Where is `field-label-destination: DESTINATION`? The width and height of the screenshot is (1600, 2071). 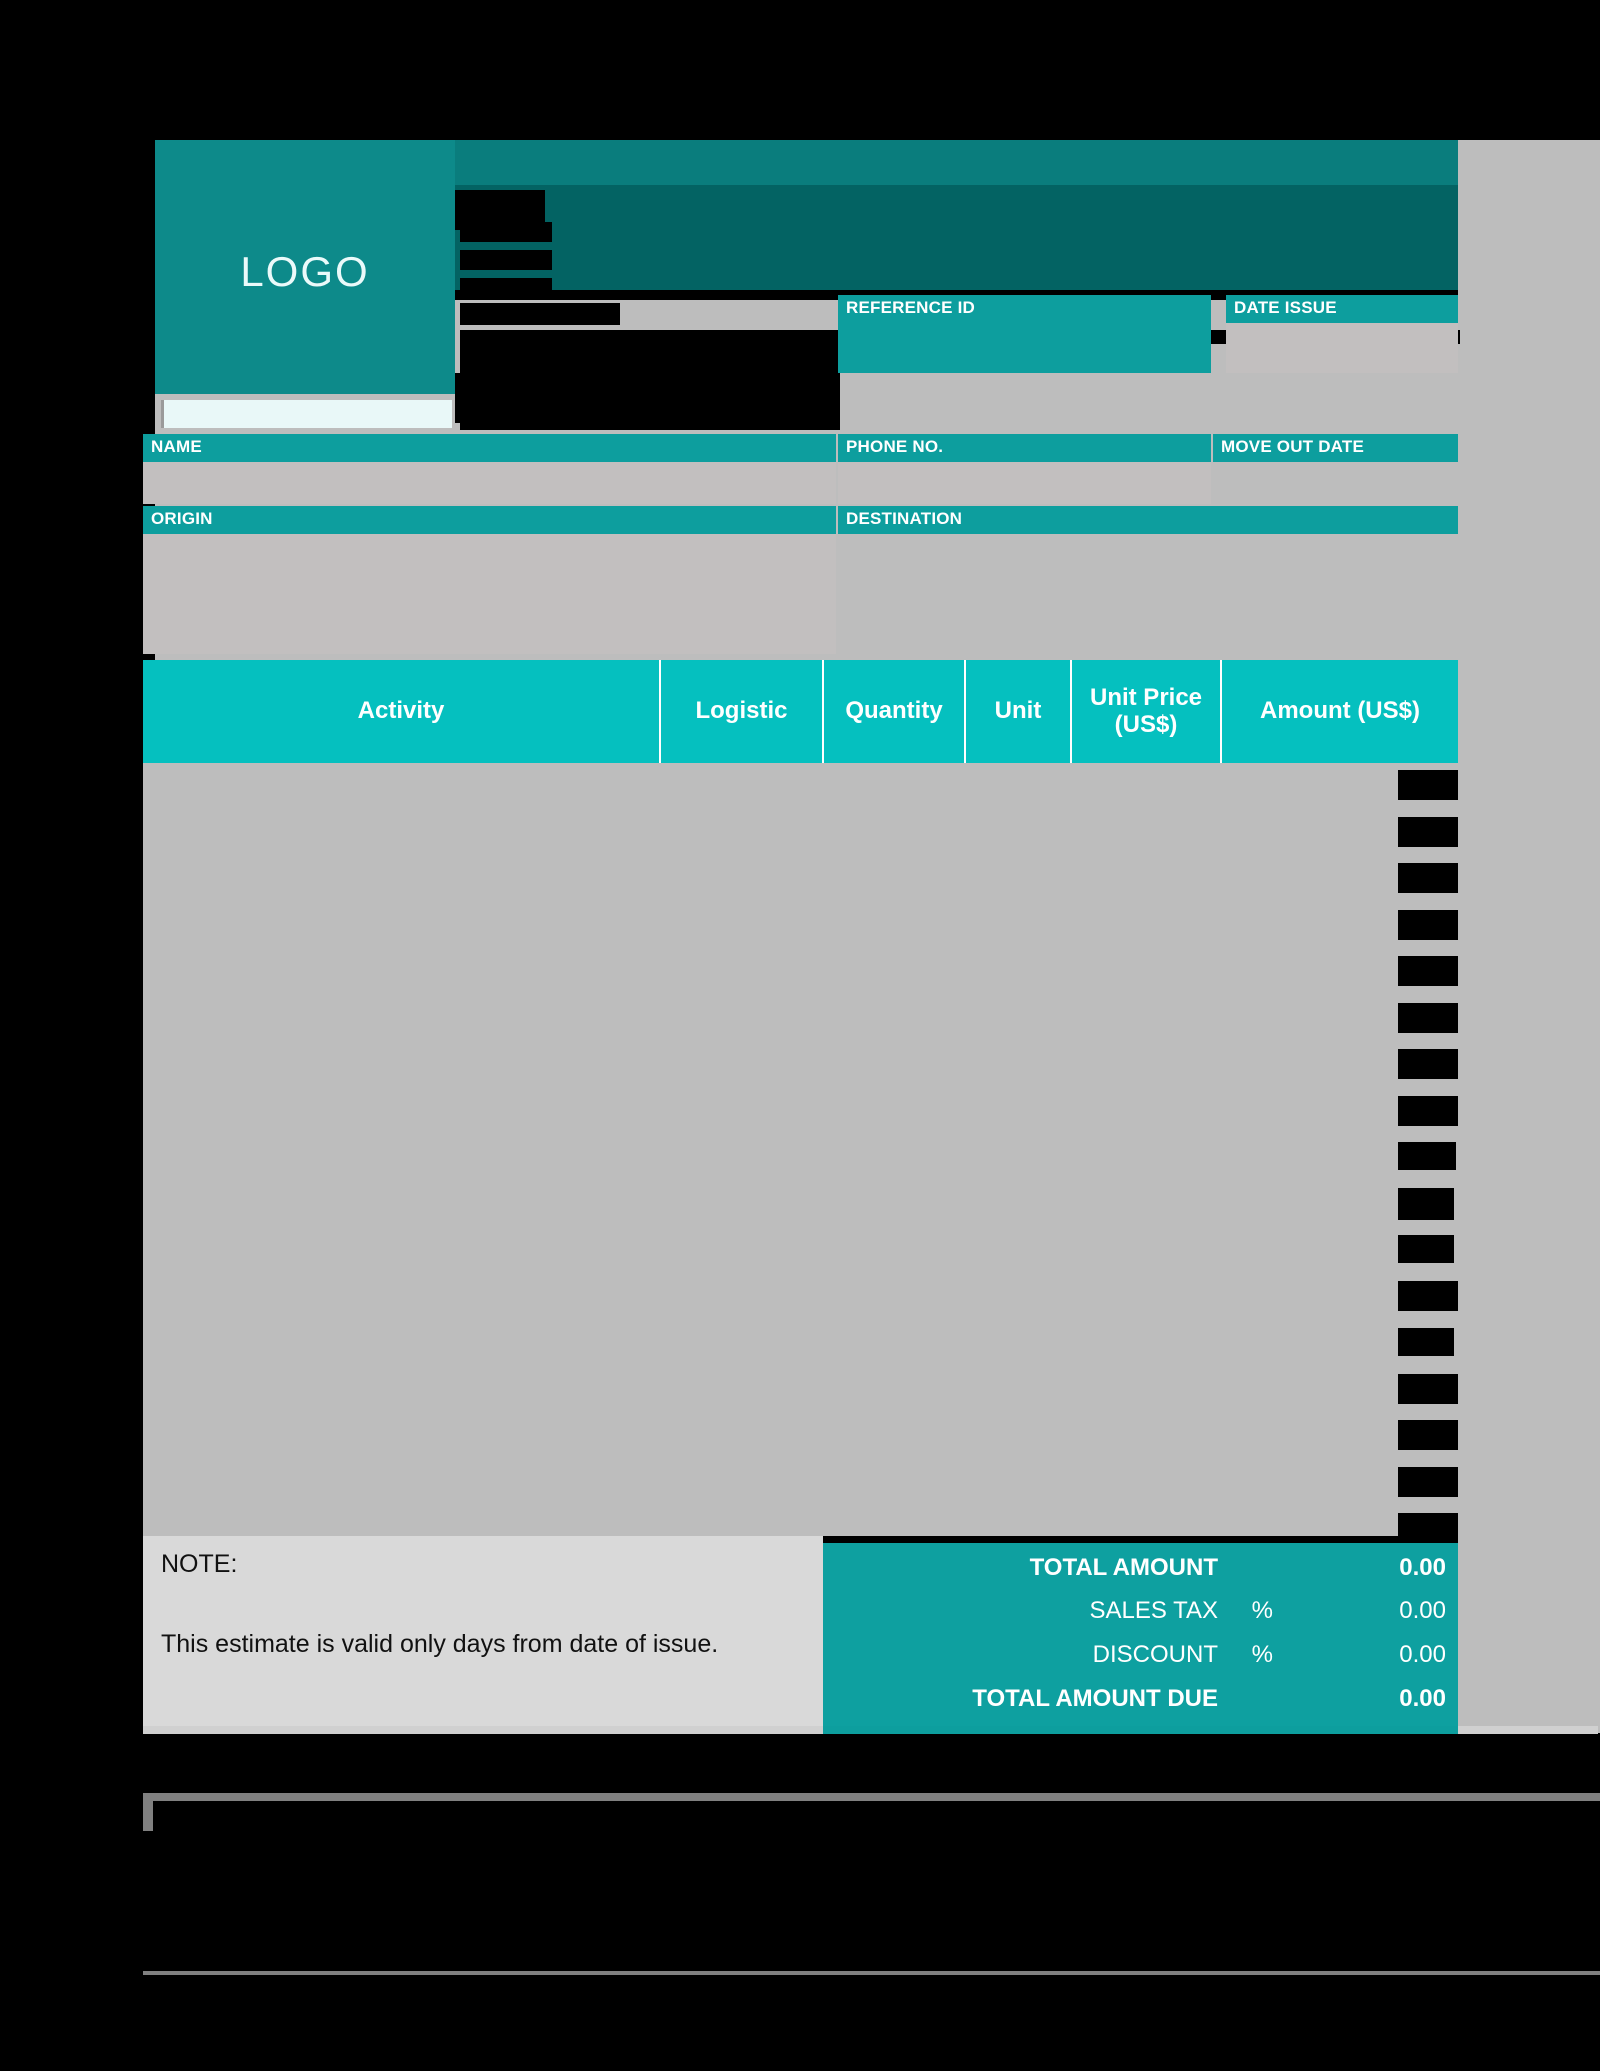 field-label-destination: DESTINATION is located at coordinates (1148, 520).